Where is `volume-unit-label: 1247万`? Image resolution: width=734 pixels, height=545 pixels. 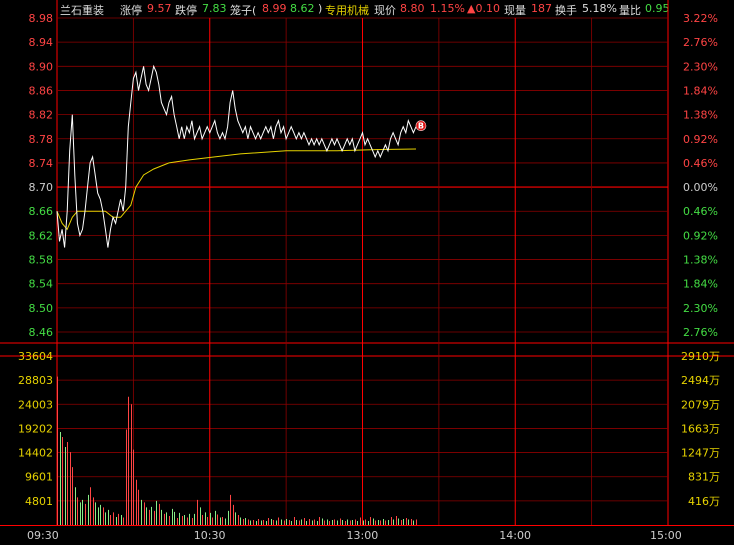
volume-unit-label: 1247万 is located at coordinates (700, 453).